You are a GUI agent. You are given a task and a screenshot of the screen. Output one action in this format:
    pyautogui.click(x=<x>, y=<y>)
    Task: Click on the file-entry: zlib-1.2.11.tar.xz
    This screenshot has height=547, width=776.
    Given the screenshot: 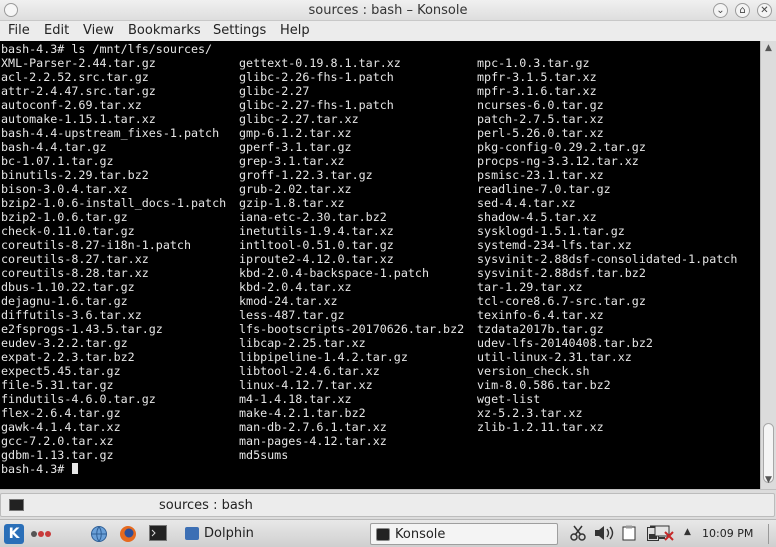 What is the action you would take?
    pyautogui.click(x=540, y=427)
    